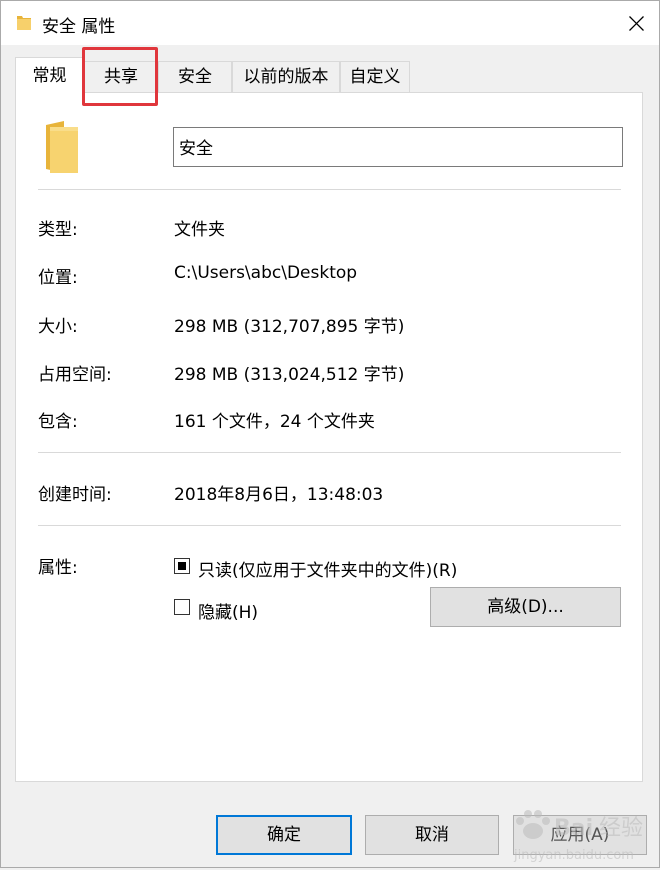  I want to click on annotation-highlight-box, so click(120, 76).